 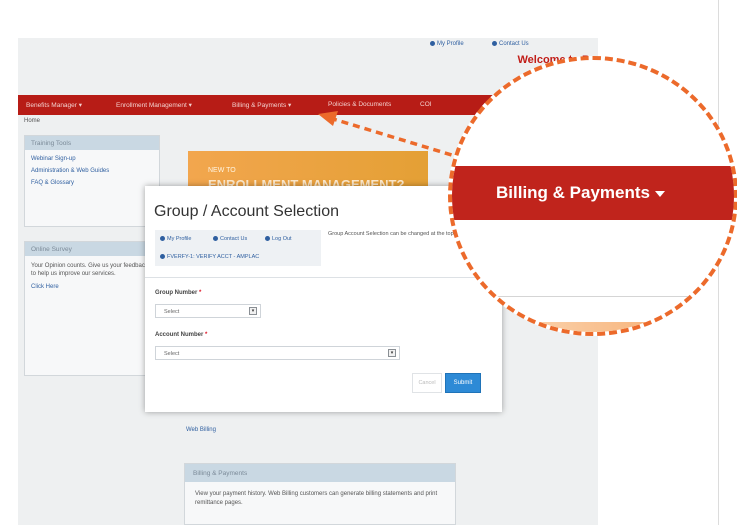 What do you see at coordinates (593, 296) in the screenshot?
I see `zoom-divider` at bounding box center [593, 296].